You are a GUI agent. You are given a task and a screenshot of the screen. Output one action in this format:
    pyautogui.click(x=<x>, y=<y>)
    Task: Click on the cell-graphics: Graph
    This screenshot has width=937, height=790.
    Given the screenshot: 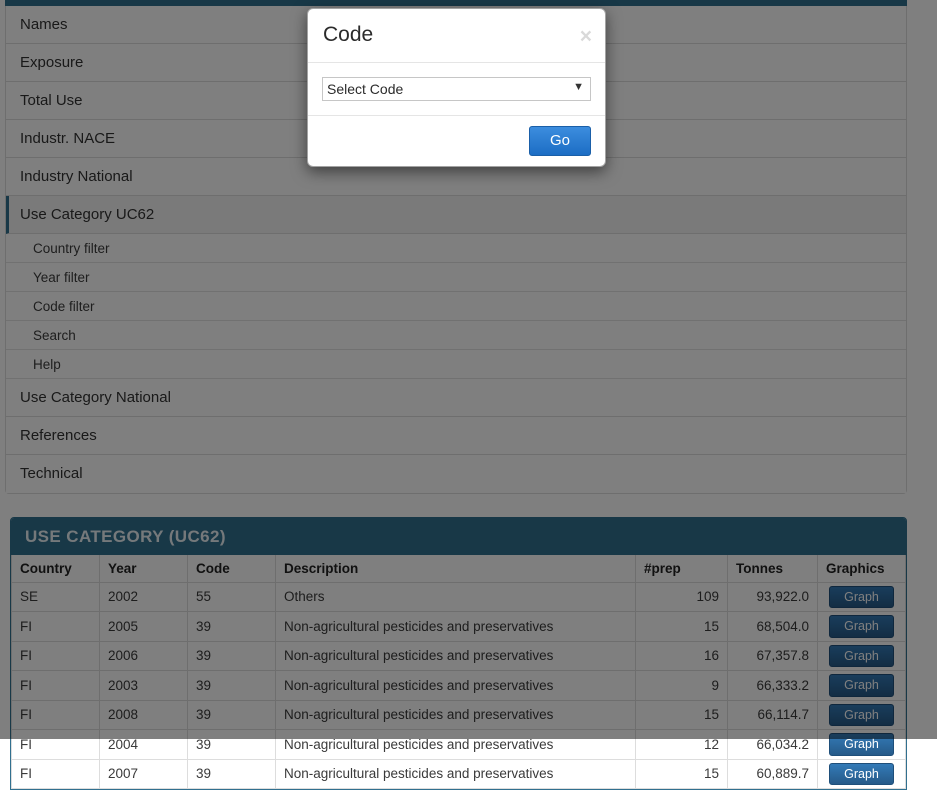 What is the action you would take?
    pyautogui.click(x=861, y=774)
    